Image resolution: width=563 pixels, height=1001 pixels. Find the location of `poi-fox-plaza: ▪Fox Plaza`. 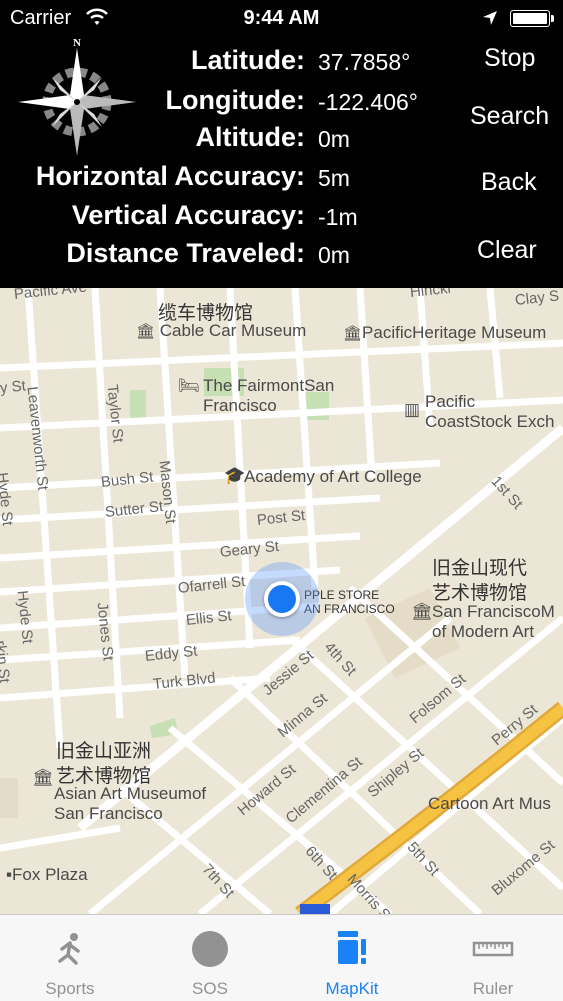

poi-fox-plaza: ▪Fox Plaza is located at coordinates (47, 875).